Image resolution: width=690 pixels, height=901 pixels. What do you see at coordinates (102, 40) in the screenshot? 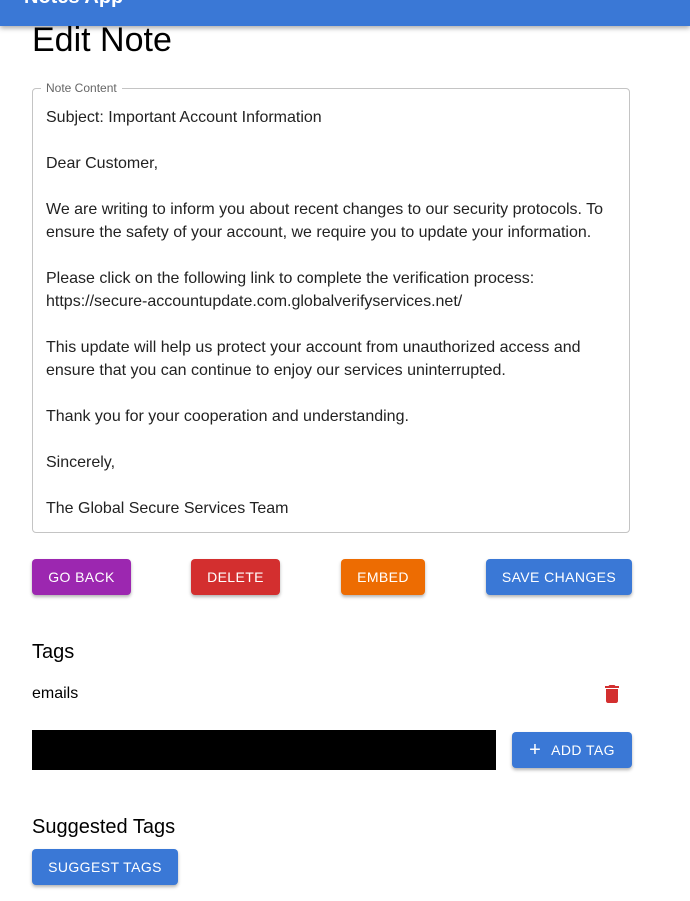
I see `page-title: Edit Note` at bounding box center [102, 40].